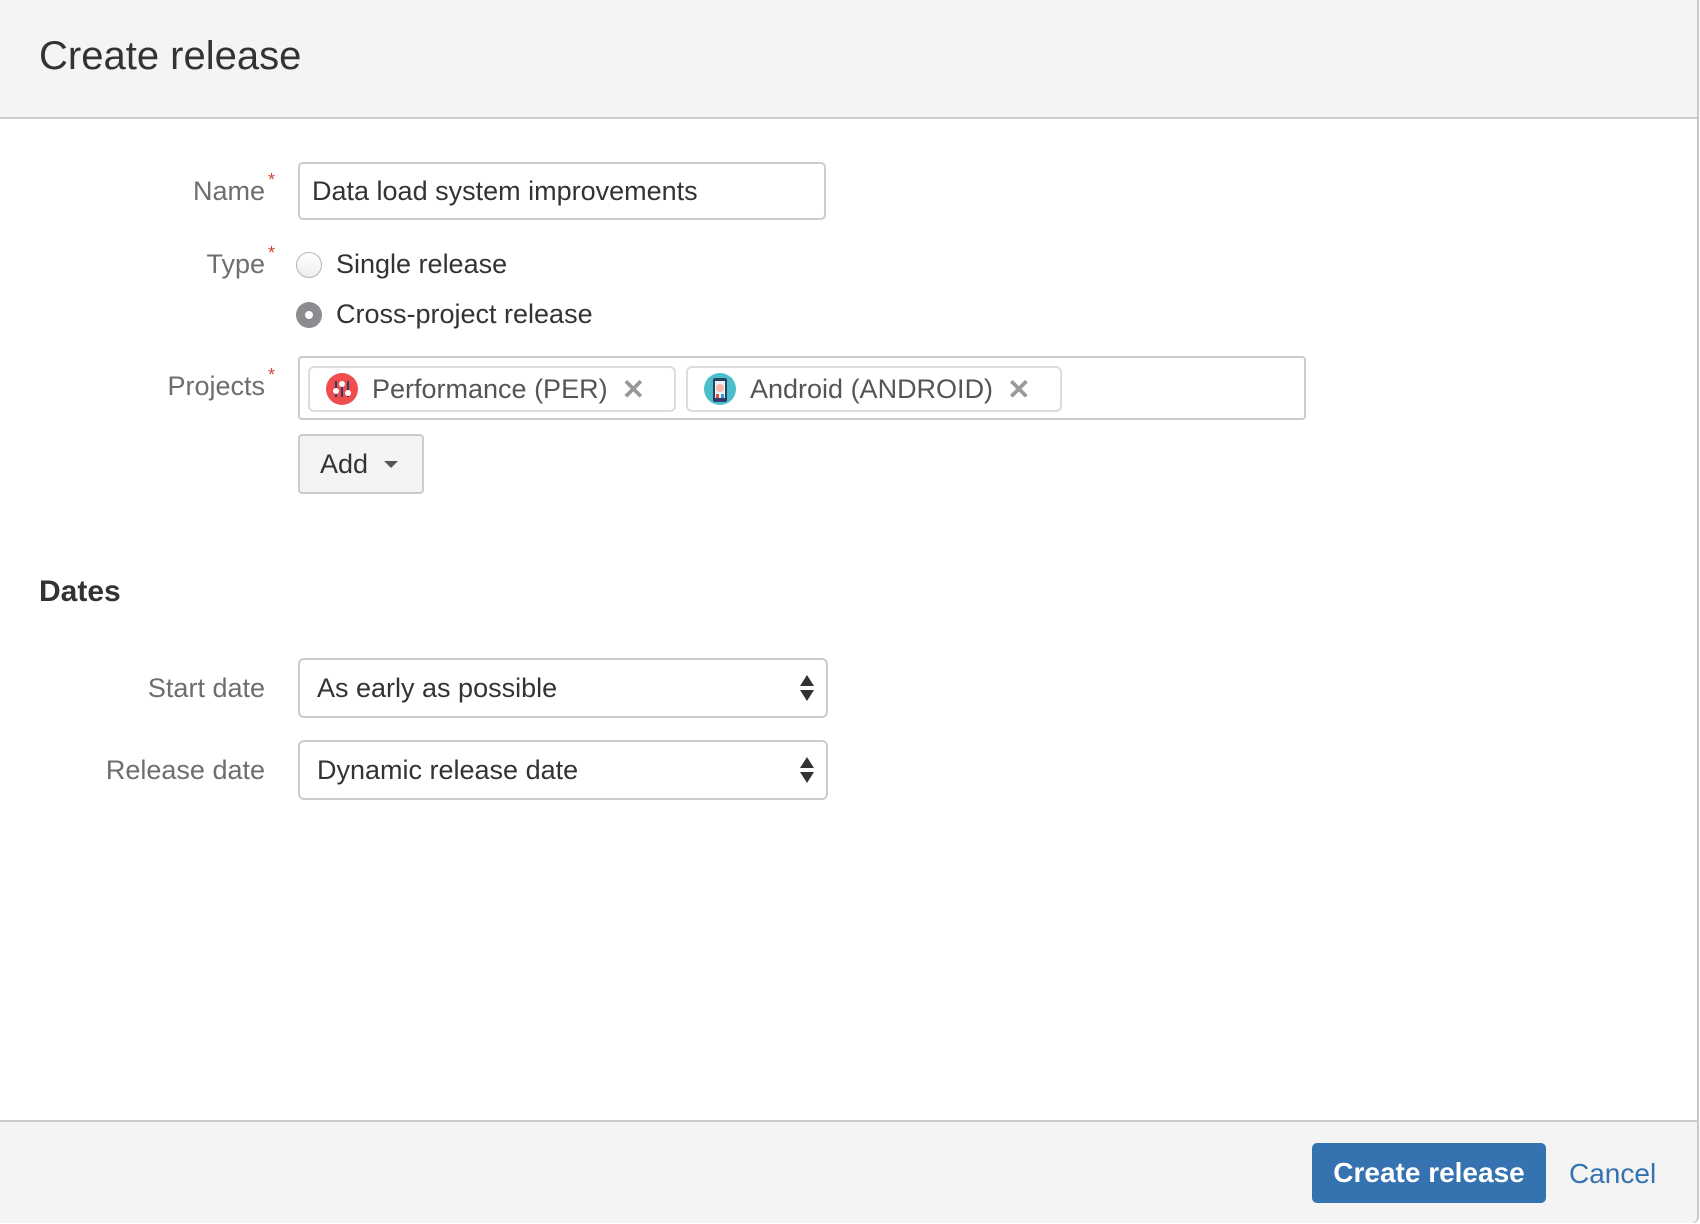 This screenshot has width=1700, height=1224. Describe the element at coordinates (206, 688) in the screenshot. I see `start-date-label: Start date` at that location.